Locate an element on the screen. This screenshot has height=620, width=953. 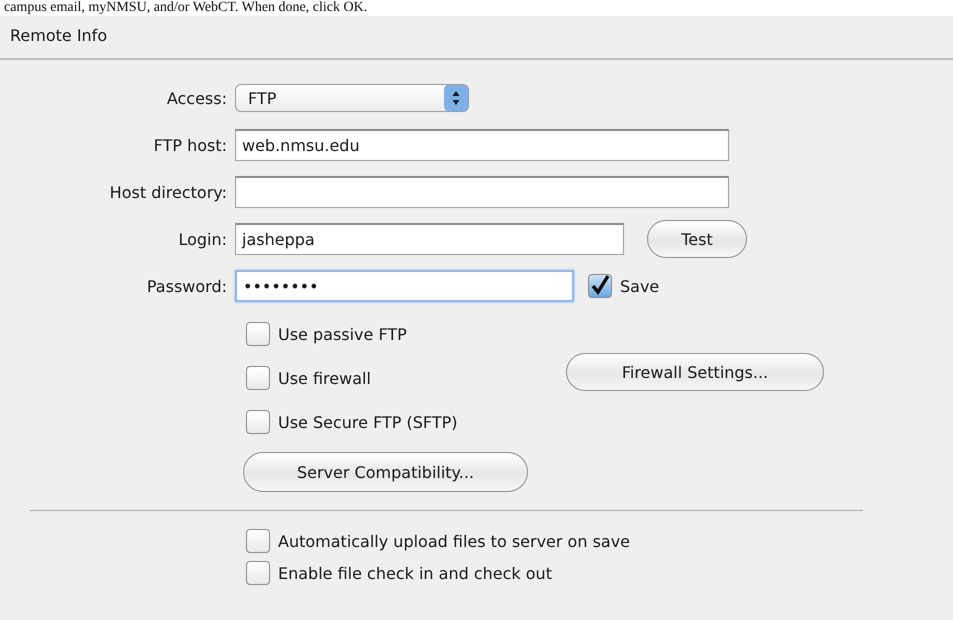
checkbox-label: Use Secure FTP (SFTP) is located at coordinates (368, 422).